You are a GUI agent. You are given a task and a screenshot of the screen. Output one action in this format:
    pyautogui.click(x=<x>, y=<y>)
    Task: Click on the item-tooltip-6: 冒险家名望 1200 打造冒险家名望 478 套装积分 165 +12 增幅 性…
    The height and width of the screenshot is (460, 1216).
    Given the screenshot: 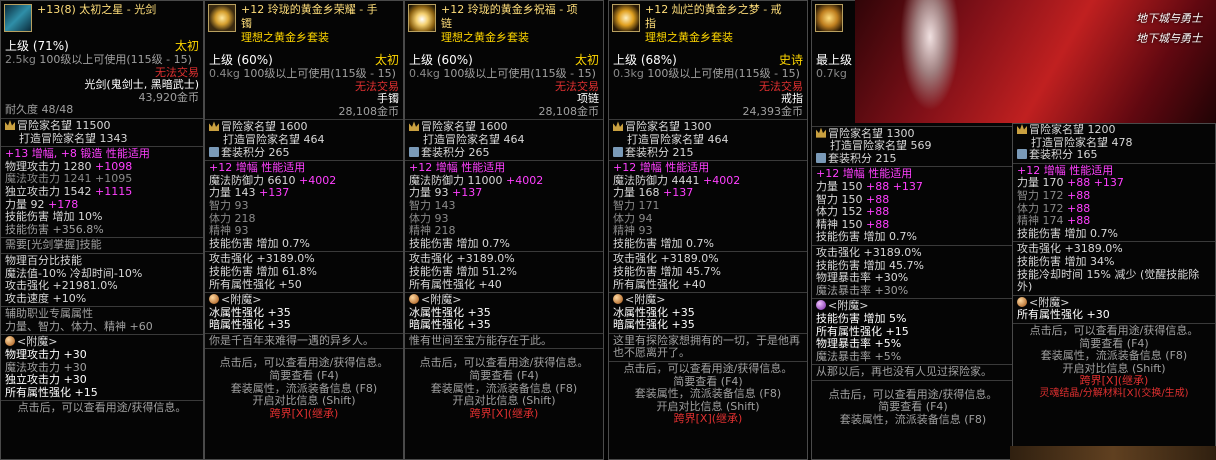 What is the action you would take?
    pyautogui.click(x=1114, y=291)
    